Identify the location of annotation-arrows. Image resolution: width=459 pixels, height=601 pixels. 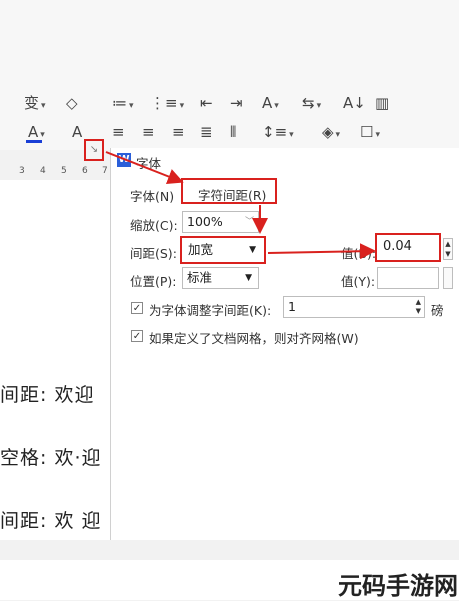
(240, 205).